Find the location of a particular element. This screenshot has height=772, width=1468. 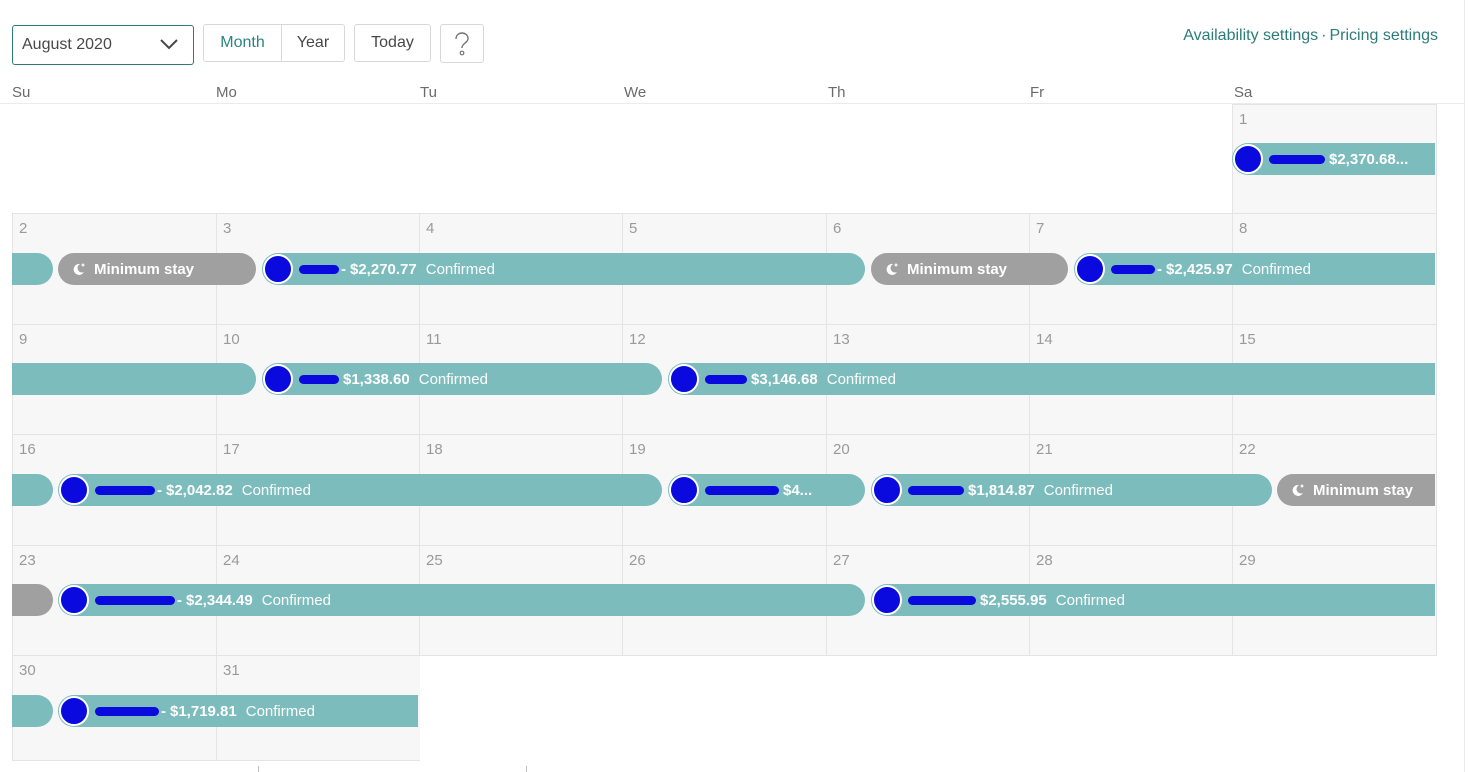

day-number: 17 is located at coordinates (231, 449).